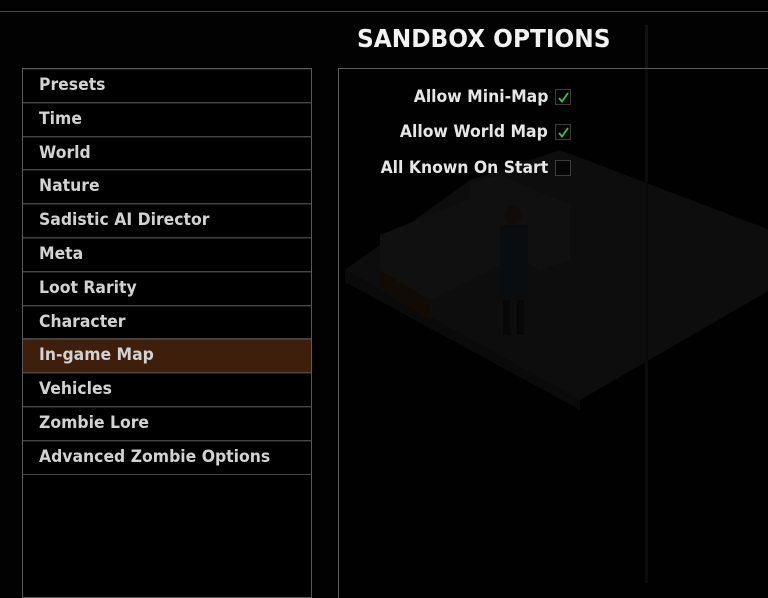 The height and width of the screenshot is (598, 768). What do you see at coordinates (563, 168) in the screenshot?
I see `all-known-on-start-checkbox` at bounding box center [563, 168].